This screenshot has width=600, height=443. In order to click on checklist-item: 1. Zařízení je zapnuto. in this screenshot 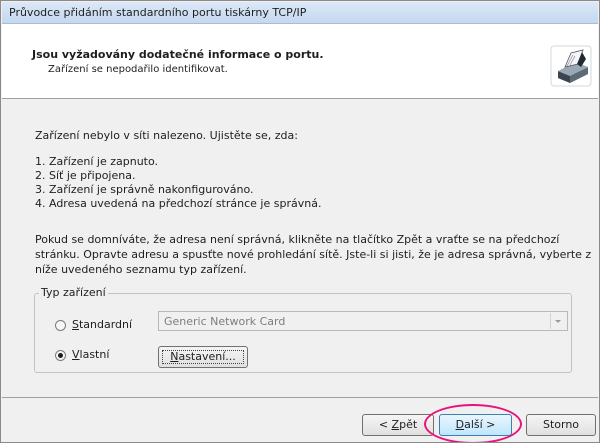, I will do `click(97, 161)`.